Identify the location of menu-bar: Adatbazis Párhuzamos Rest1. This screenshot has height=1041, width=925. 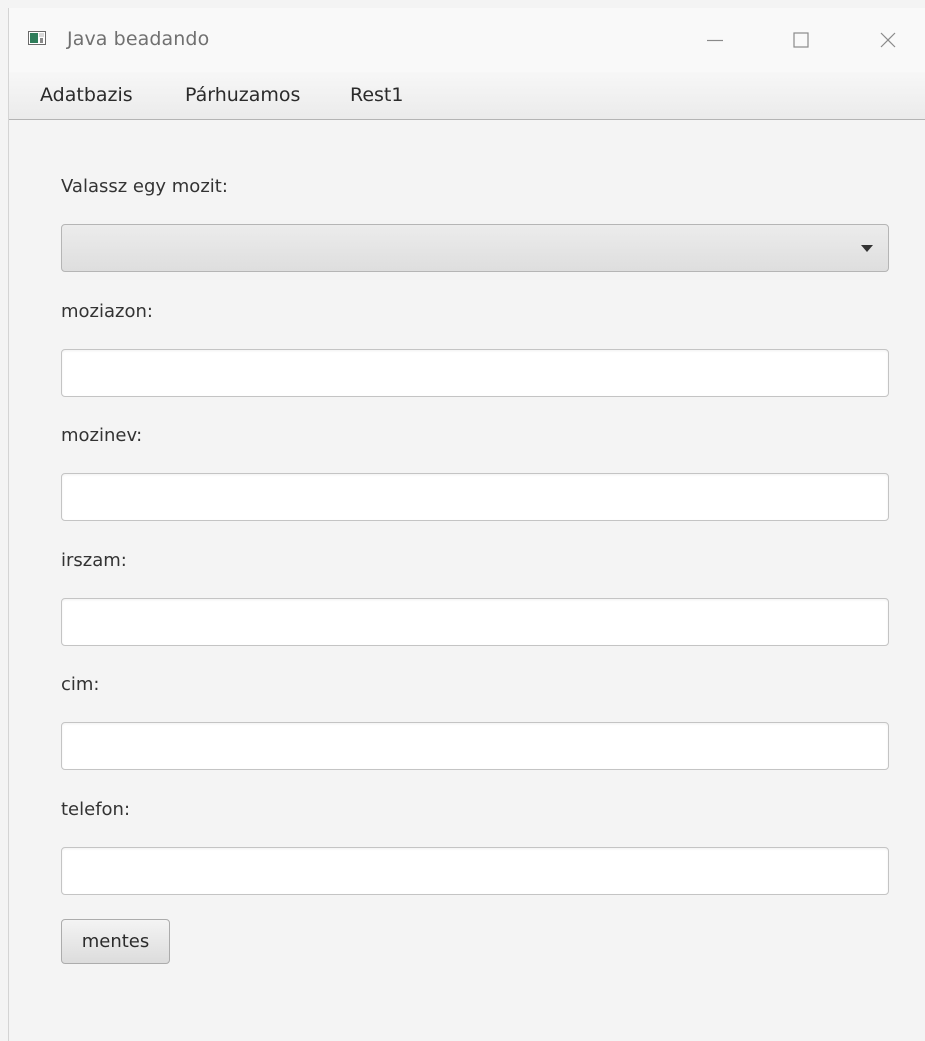
(467, 96).